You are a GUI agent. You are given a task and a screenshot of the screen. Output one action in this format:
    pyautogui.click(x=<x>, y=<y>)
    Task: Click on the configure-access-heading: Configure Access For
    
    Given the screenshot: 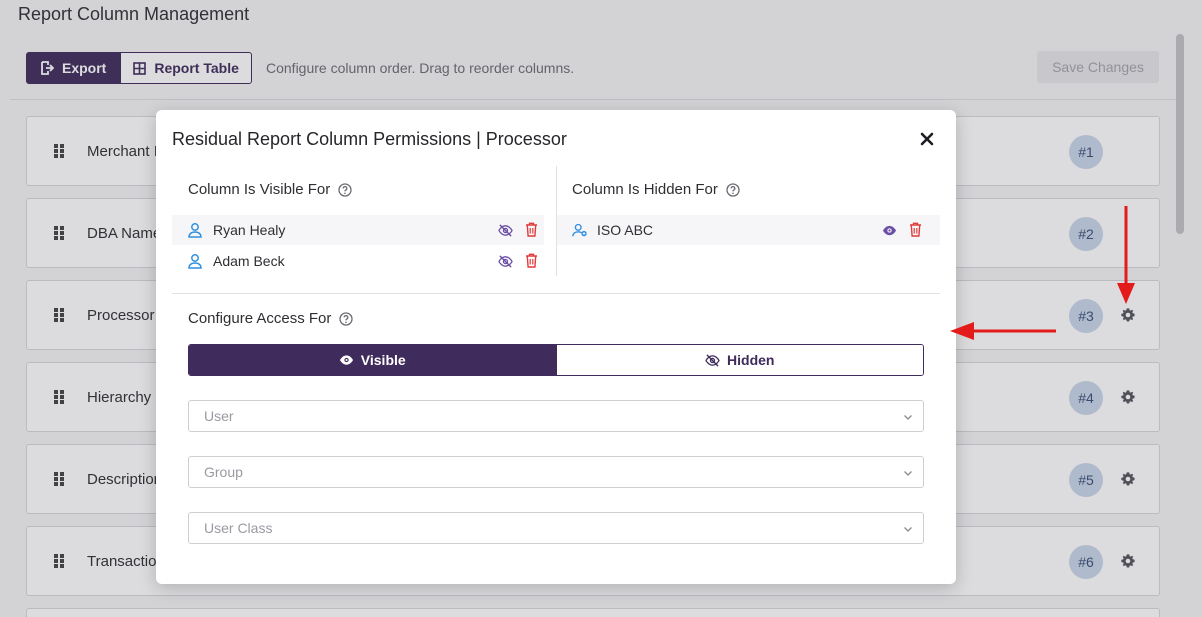 What is the action you would take?
    pyautogui.click(x=271, y=318)
    